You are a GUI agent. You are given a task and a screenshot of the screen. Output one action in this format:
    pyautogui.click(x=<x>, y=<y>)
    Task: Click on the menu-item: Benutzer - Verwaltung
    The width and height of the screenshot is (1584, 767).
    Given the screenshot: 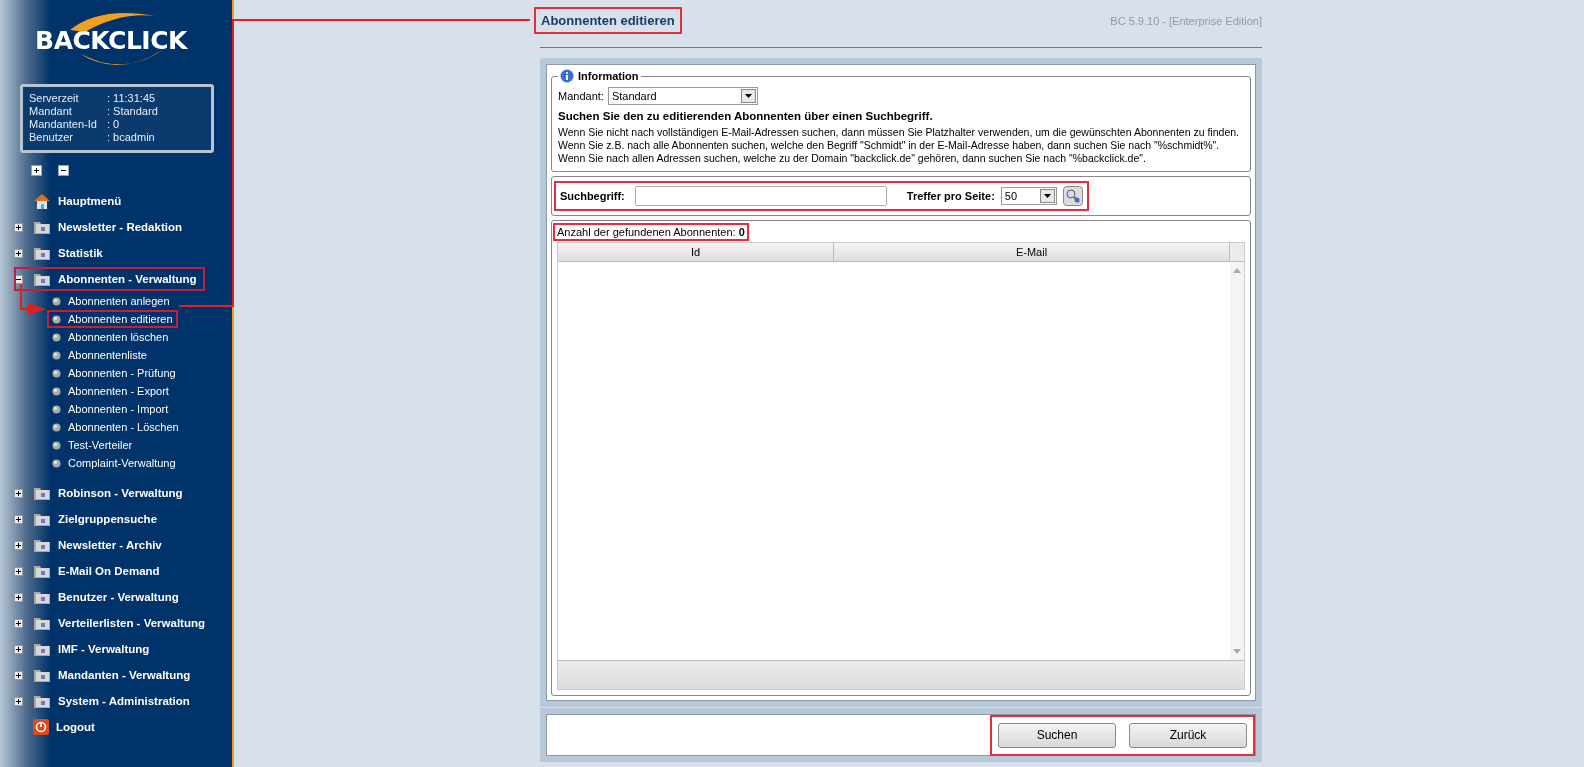 What is the action you would take?
    pyautogui.click(x=107, y=597)
    